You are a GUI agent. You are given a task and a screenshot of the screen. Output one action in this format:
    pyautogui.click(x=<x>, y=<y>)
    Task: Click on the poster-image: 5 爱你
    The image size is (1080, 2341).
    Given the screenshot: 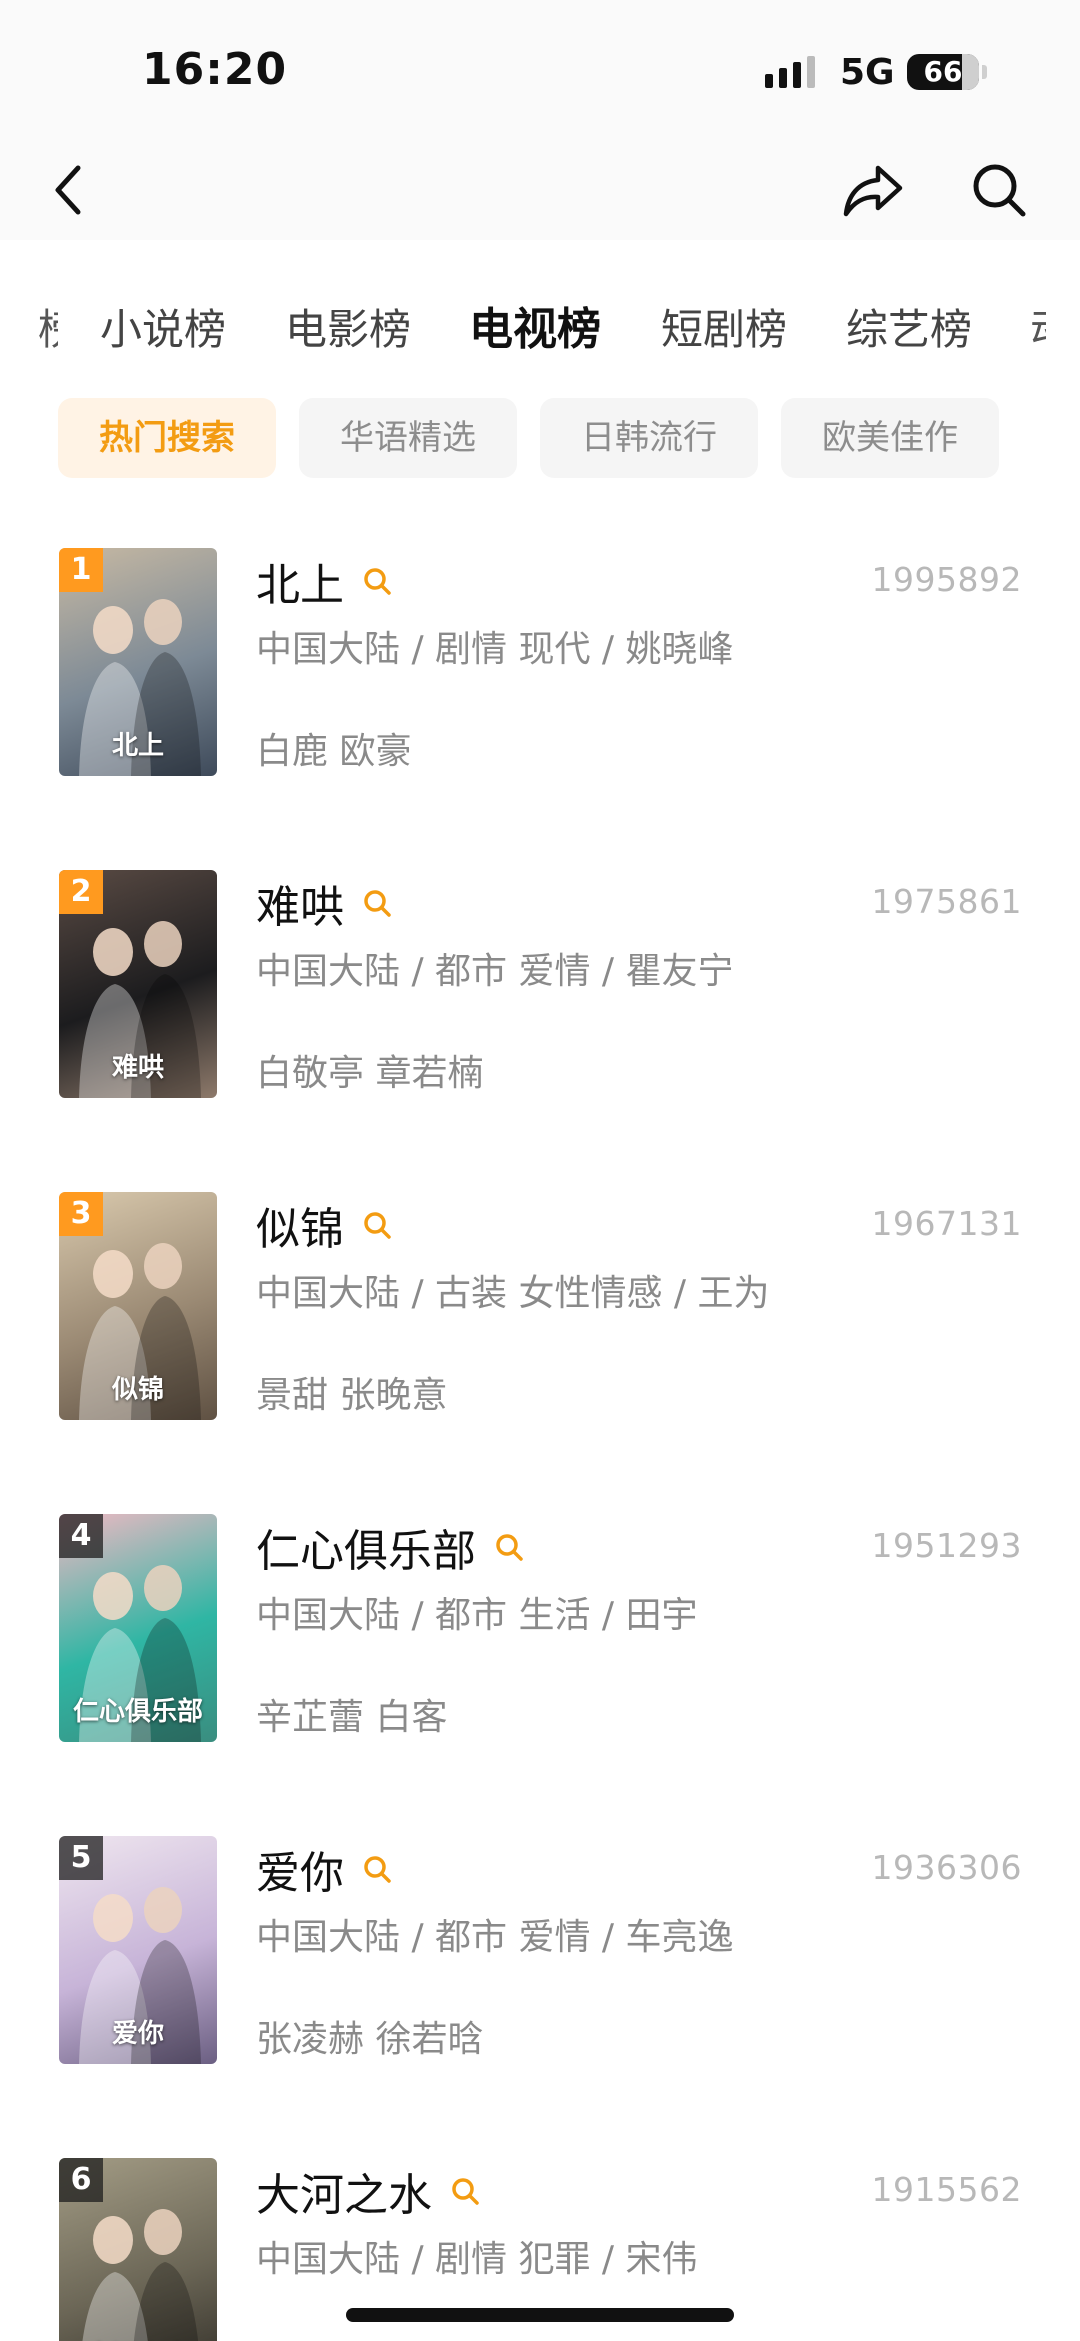 What is the action you would take?
    pyautogui.click(x=138, y=1950)
    